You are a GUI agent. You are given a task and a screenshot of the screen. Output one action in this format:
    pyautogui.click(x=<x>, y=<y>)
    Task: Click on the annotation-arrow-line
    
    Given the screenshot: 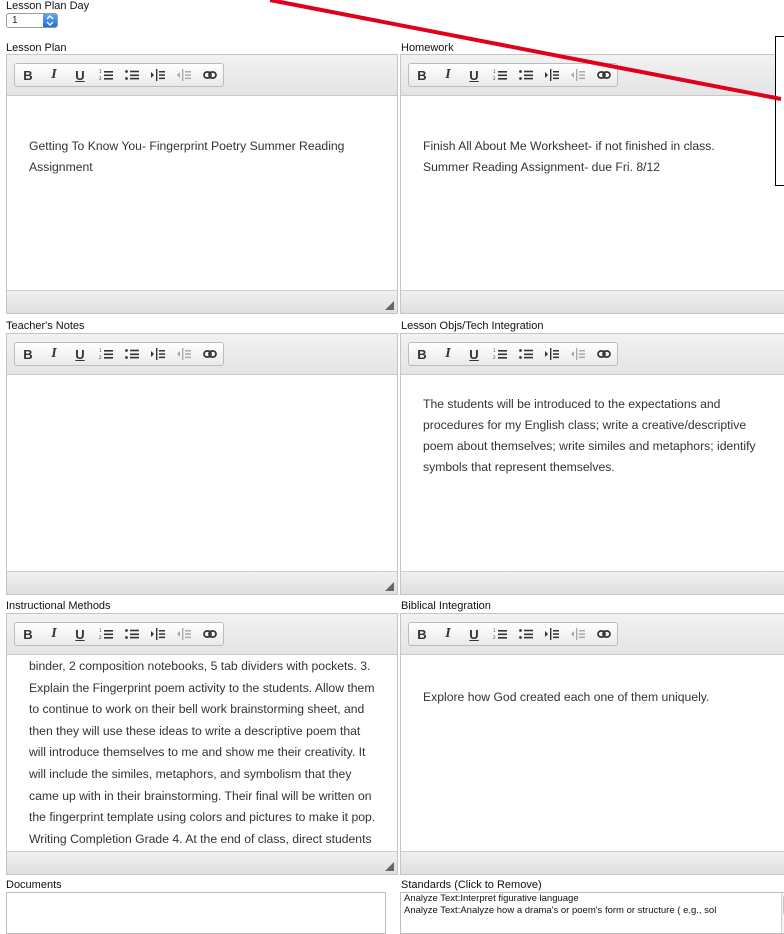 What is the action you would take?
    pyautogui.click(x=525, y=50)
    